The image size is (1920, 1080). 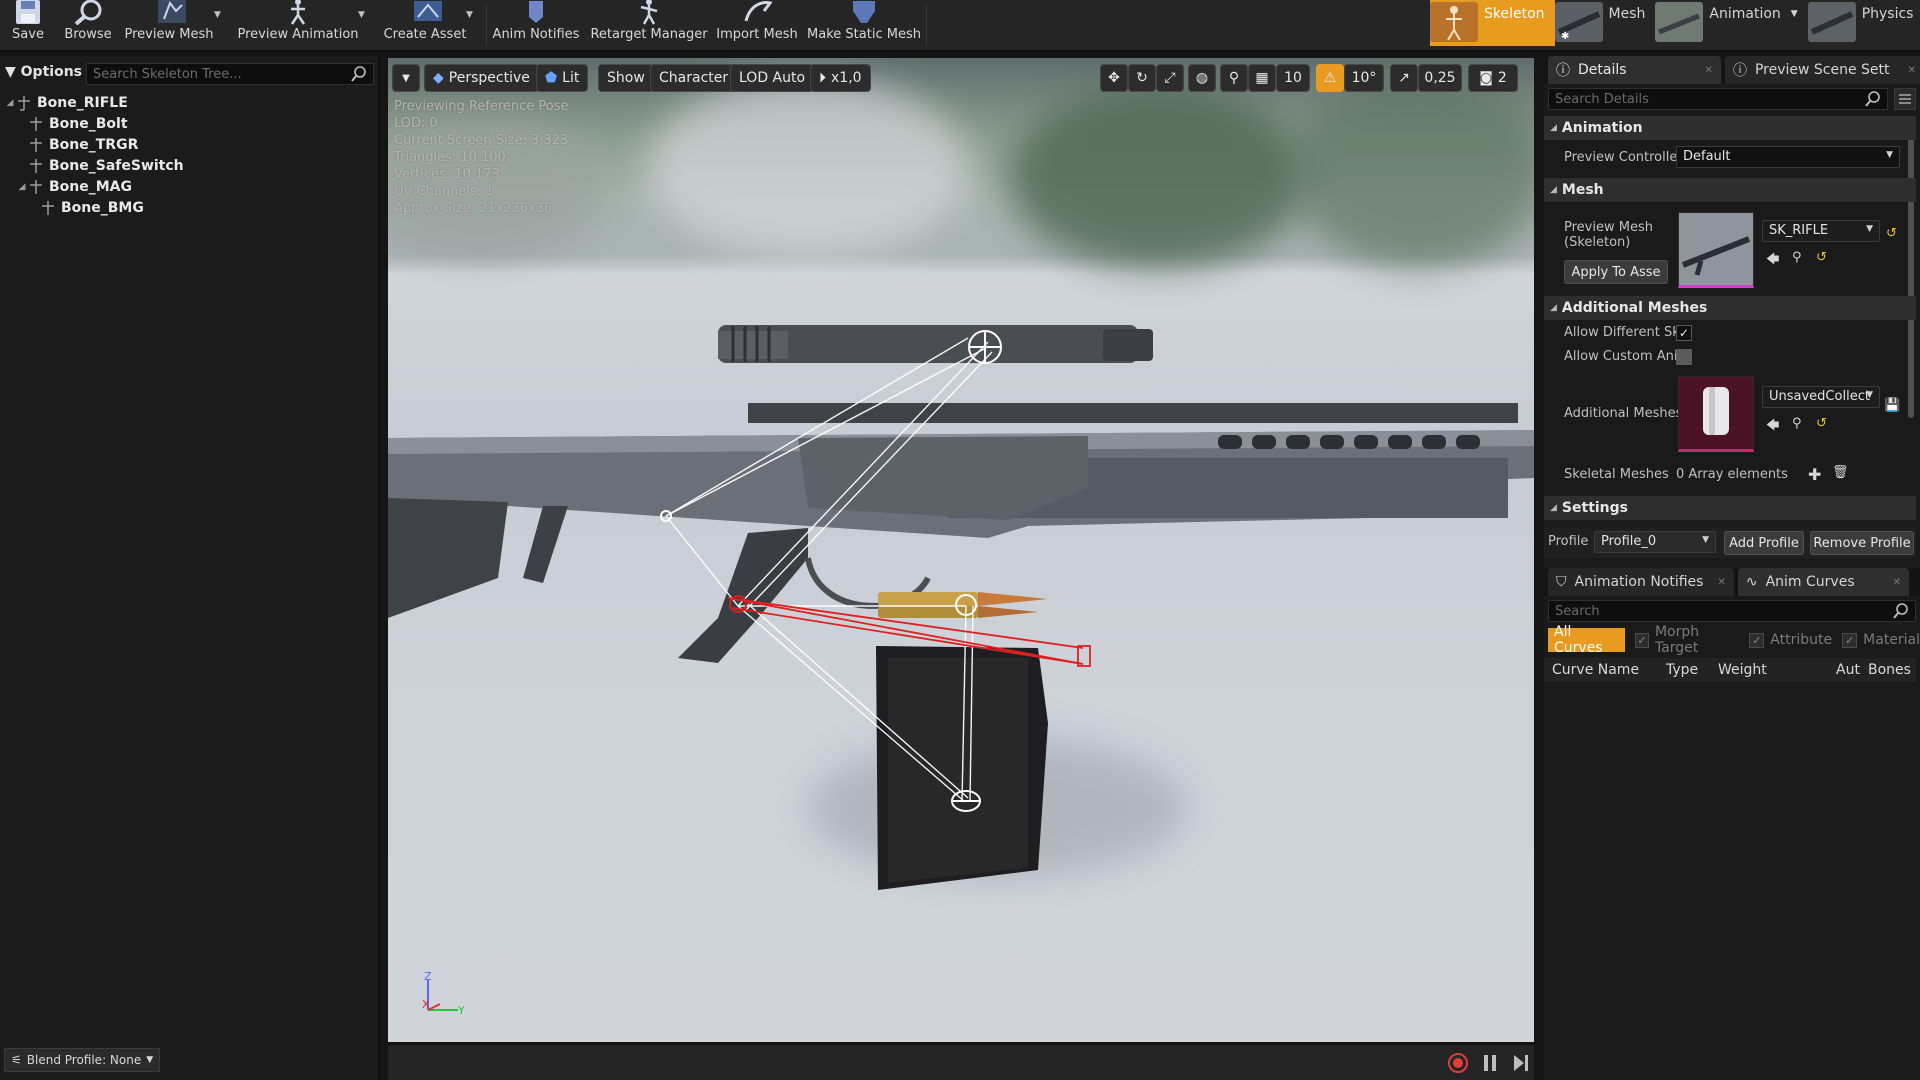 What do you see at coordinates (88, 24) in the screenshot?
I see `browse-button: Browse` at bounding box center [88, 24].